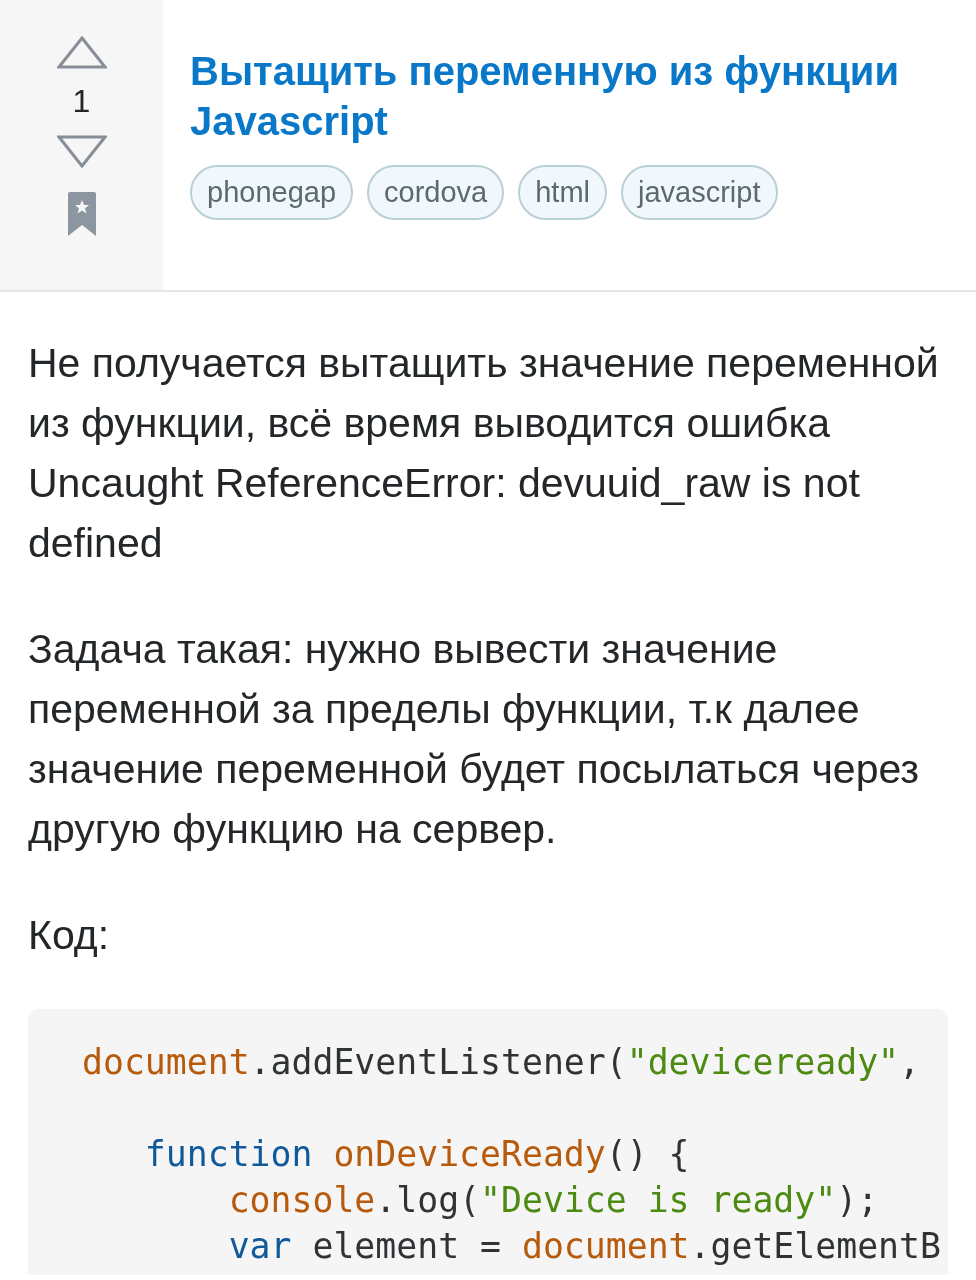 The height and width of the screenshot is (1280, 976). What do you see at coordinates (81, 52) in the screenshot?
I see `upvote-icon` at bounding box center [81, 52].